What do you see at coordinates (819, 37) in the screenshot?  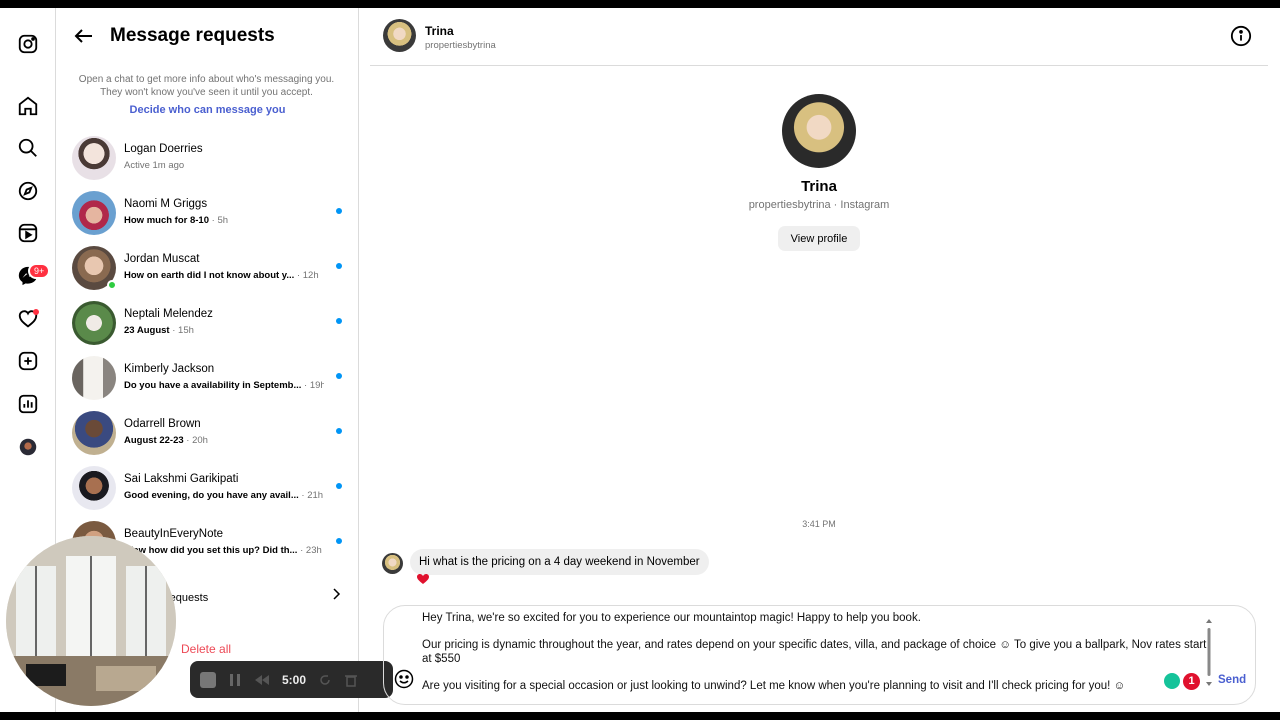 I see `chat-header: Trina propertiesbytrina` at bounding box center [819, 37].